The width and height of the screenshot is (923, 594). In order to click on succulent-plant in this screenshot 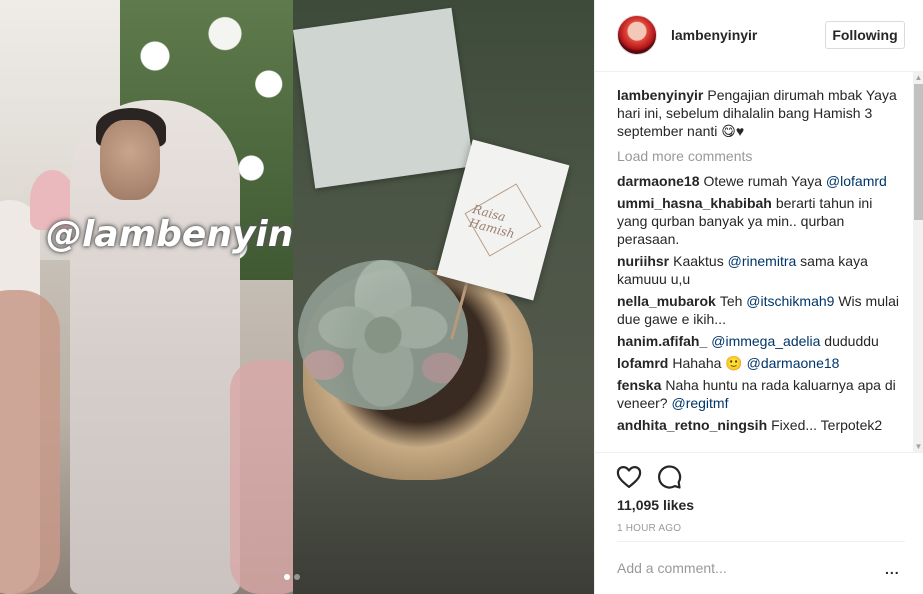, I will do `click(383, 335)`.